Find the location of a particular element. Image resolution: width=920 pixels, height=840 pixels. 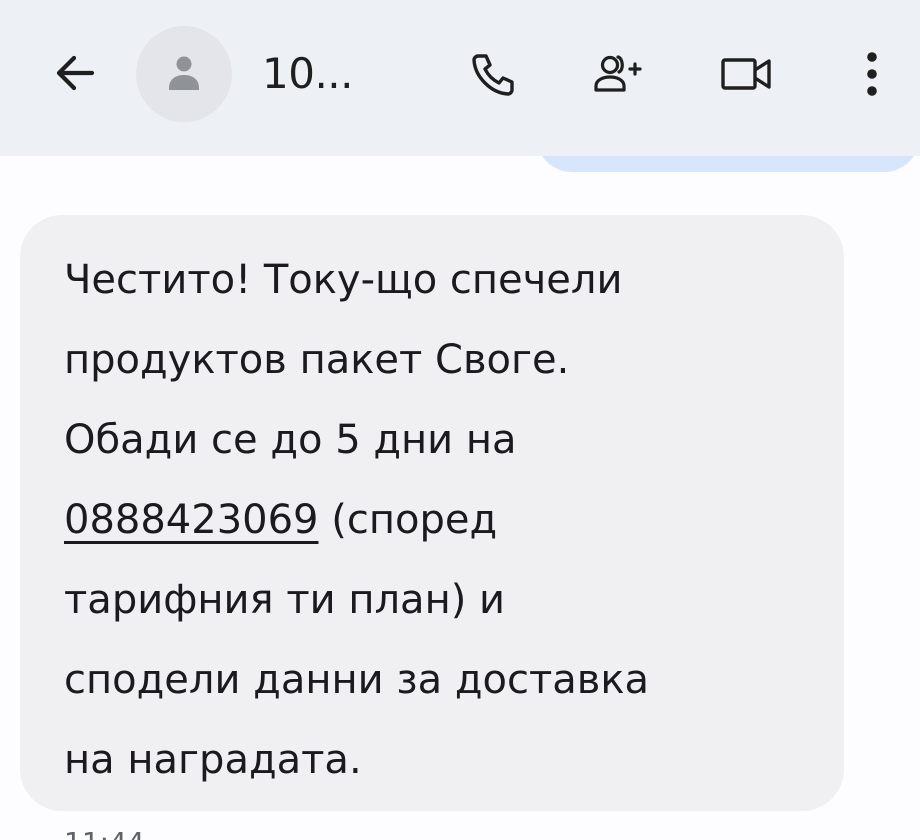

more-vert-icon is located at coordinates (872, 74).